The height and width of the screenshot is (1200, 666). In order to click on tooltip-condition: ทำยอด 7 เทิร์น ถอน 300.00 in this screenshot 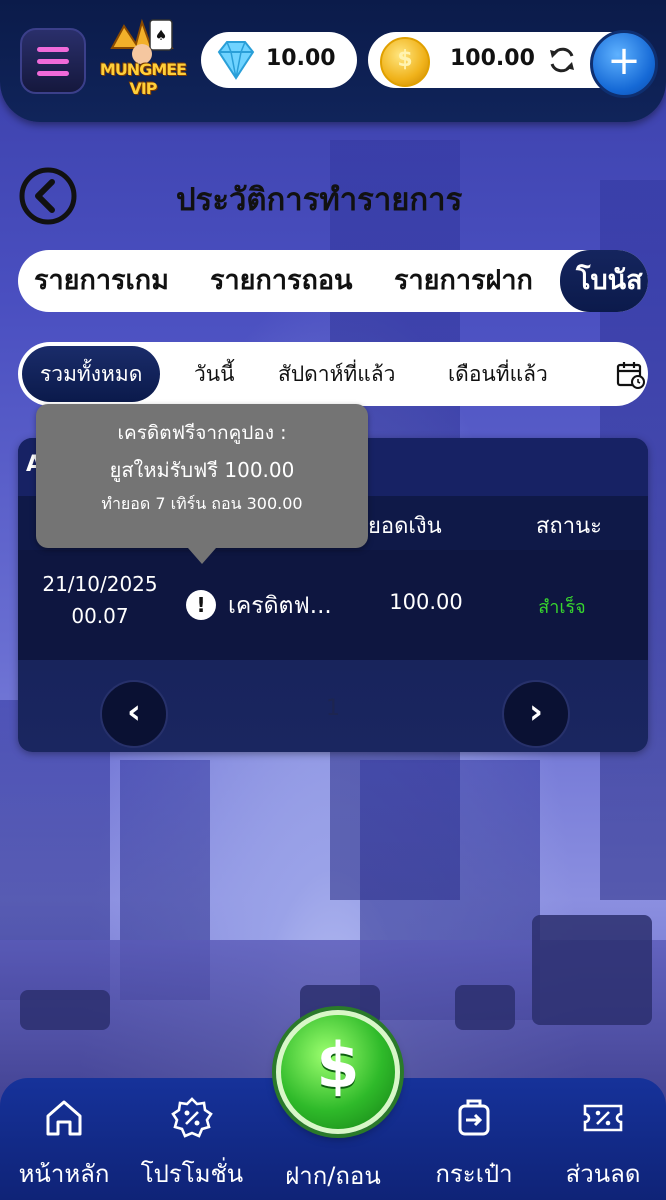, I will do `click(202, 503)`.